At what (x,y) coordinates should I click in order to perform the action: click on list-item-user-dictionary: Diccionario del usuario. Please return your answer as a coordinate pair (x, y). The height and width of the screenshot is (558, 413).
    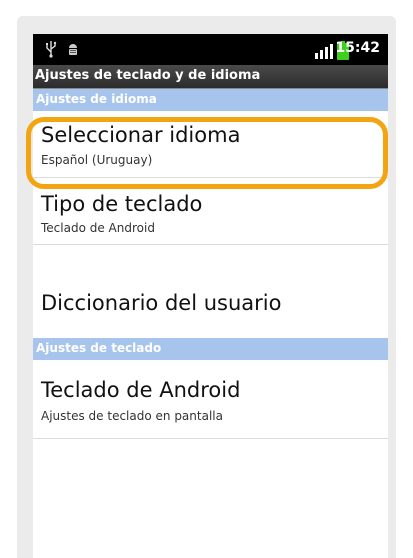
    Looking at the image, I should click on (210, 291).